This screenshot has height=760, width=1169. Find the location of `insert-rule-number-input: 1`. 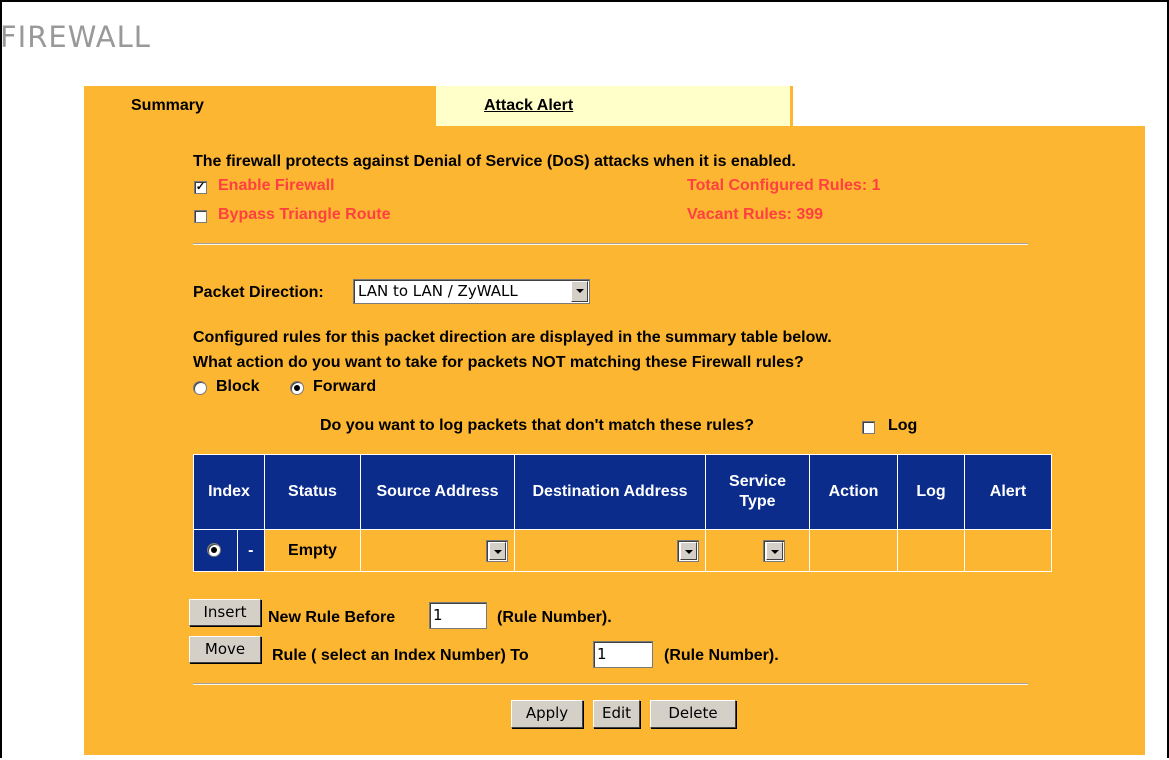

insert-rule-number-input: 1 is located at coordinates (458, 615).